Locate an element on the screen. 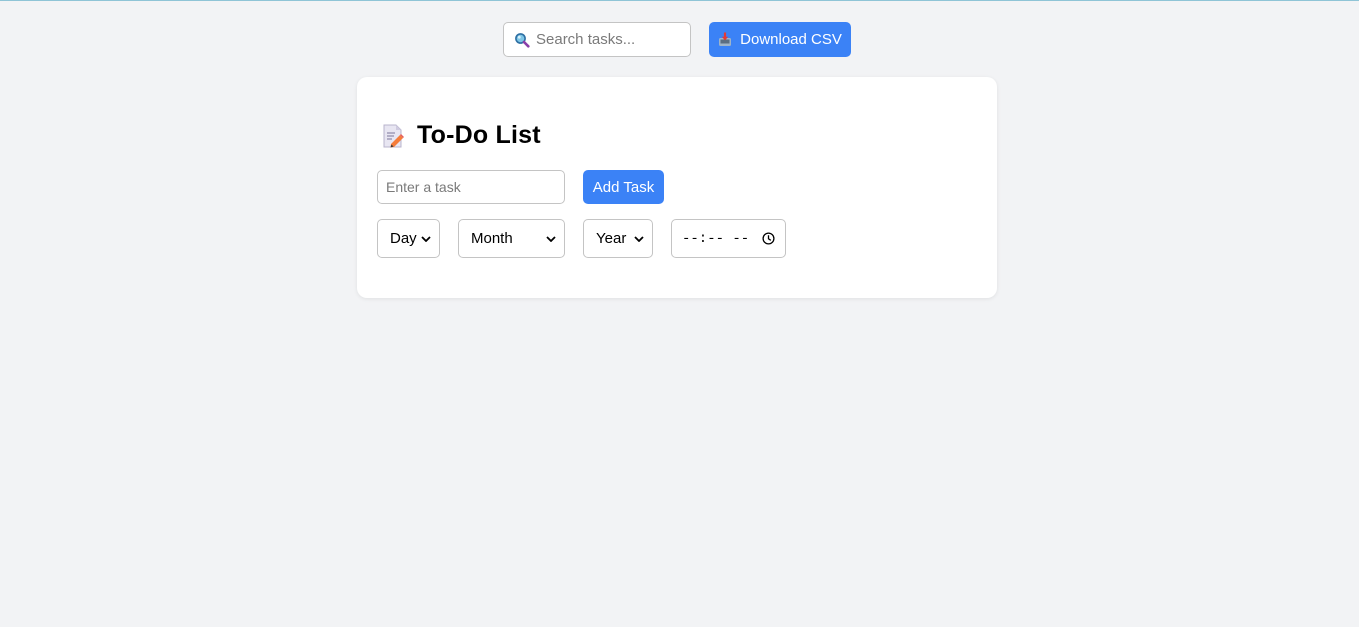  title-row: To-Do List is located at coordinates (461, 135).